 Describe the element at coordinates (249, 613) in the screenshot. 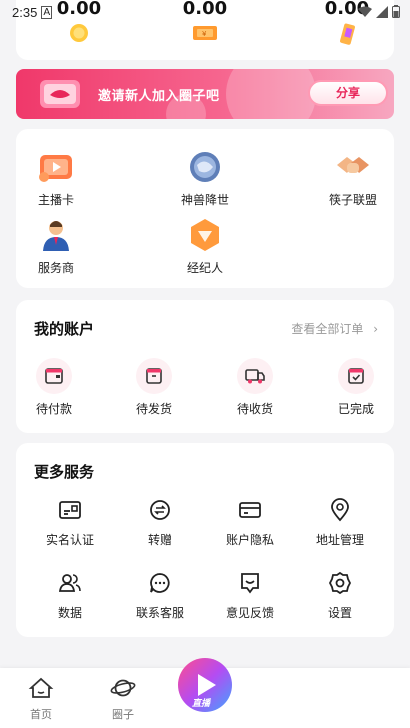

I see `service-label: 意见反馈` at that location.